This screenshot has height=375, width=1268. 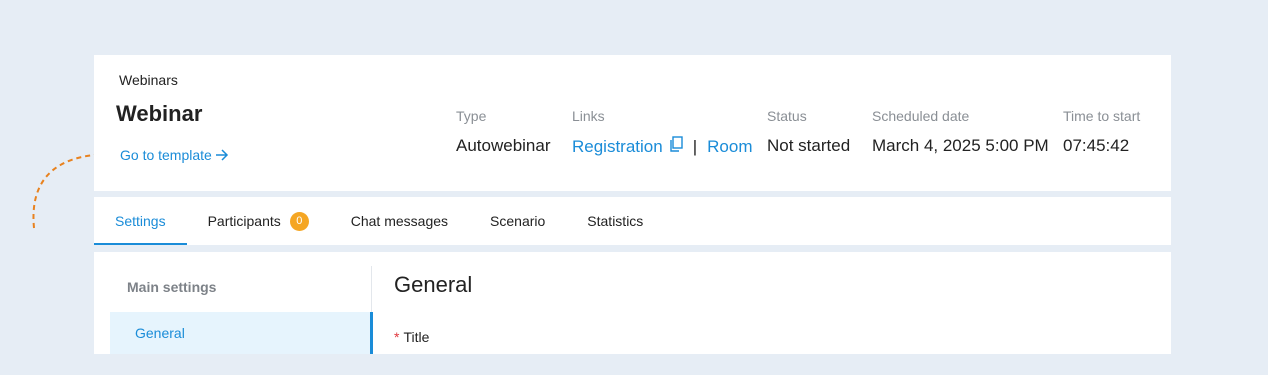 I want to click on arrow-right-icon, so click(x=221, y=155).